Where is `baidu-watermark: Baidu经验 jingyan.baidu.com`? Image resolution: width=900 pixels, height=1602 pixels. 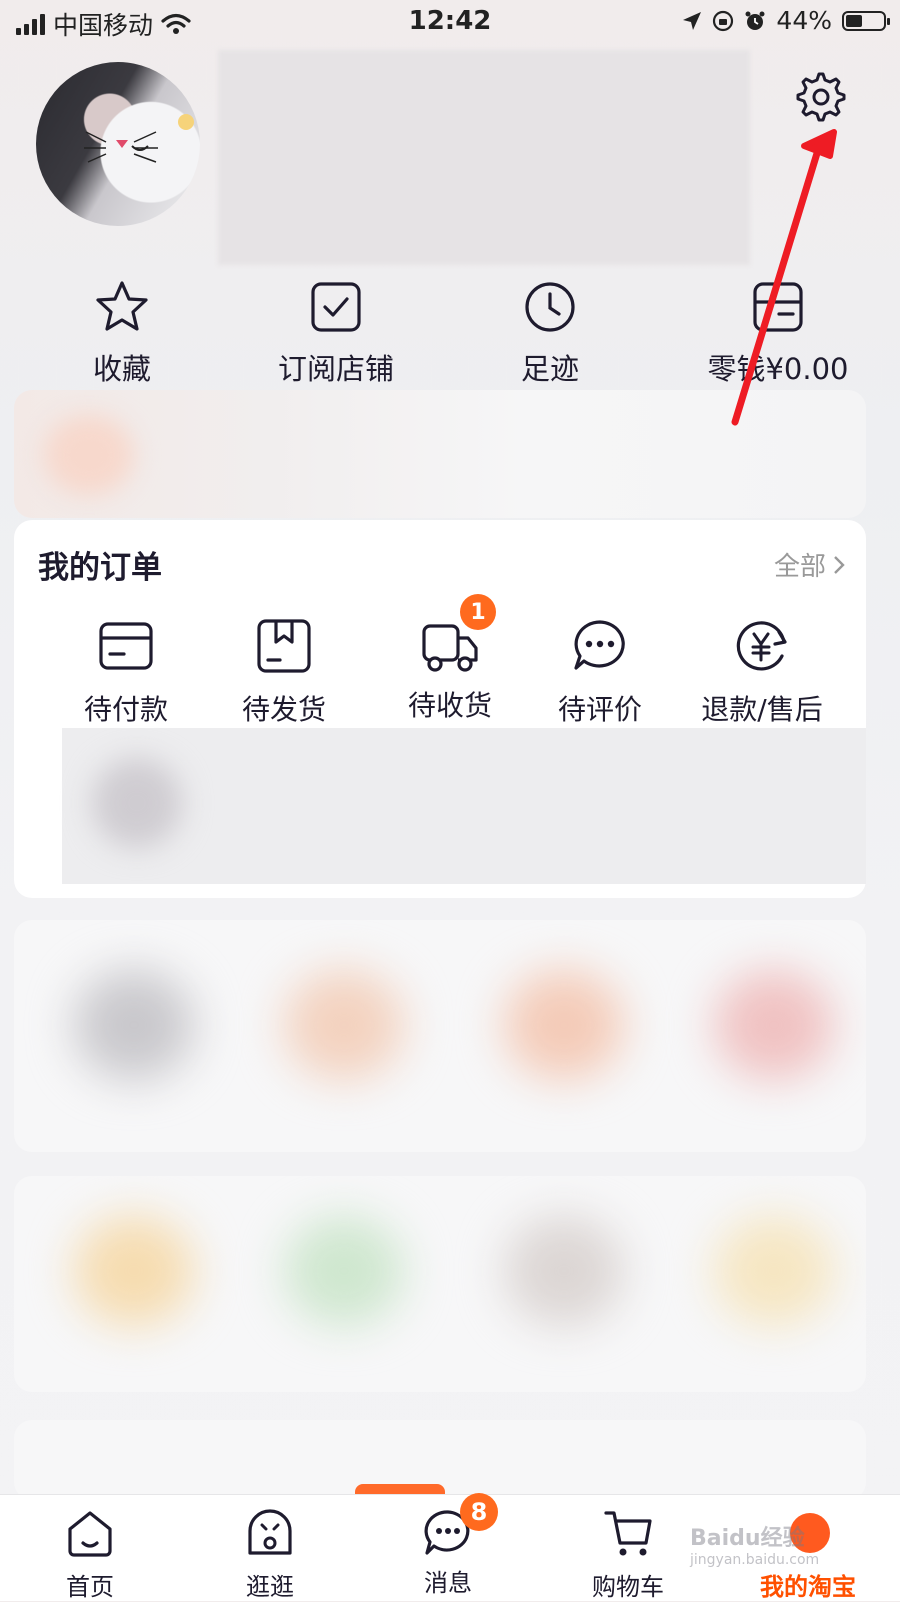 baidu-watermark: Baidu经验 jingyan.baidu.com is located at coordinates (754, 1544).